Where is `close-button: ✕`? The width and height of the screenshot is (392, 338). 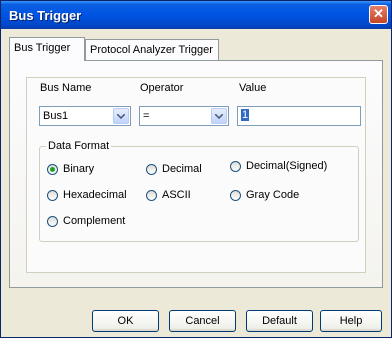
close-button: ✕ is located at coordinates (378, 14).